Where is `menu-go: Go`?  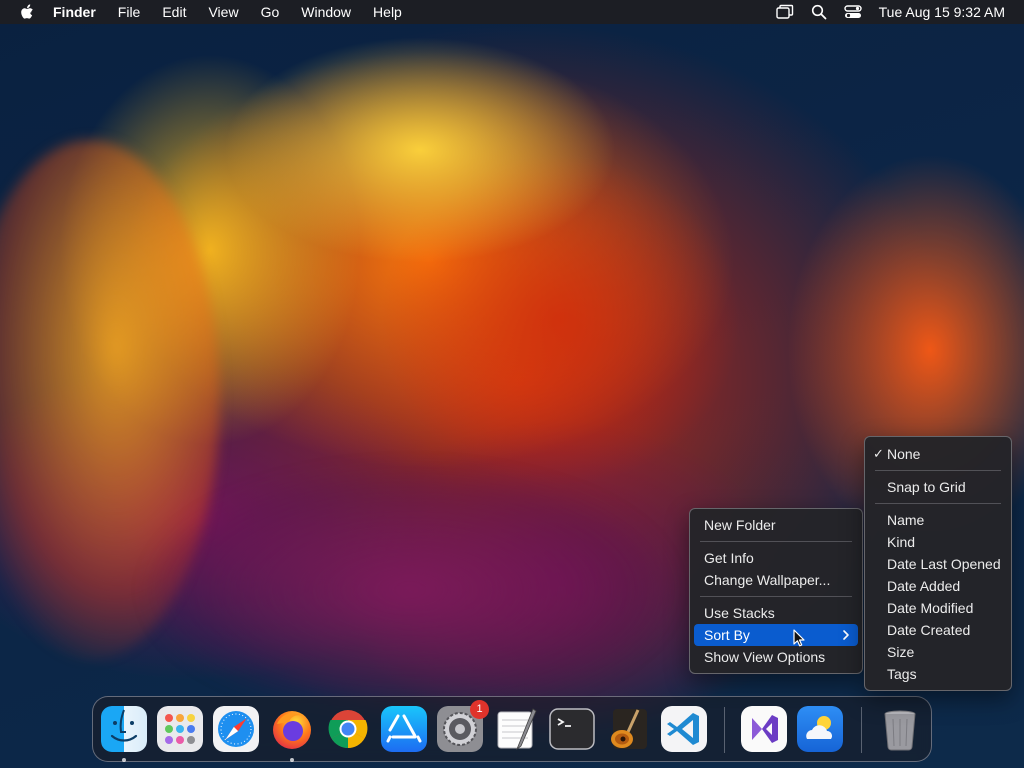 menu-go: Go is located at coordinates (270, 12).